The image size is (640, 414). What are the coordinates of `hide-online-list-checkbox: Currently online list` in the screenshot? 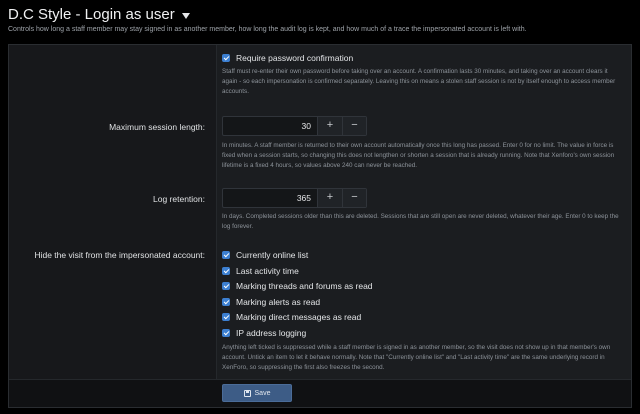 It's located at (265, 255).